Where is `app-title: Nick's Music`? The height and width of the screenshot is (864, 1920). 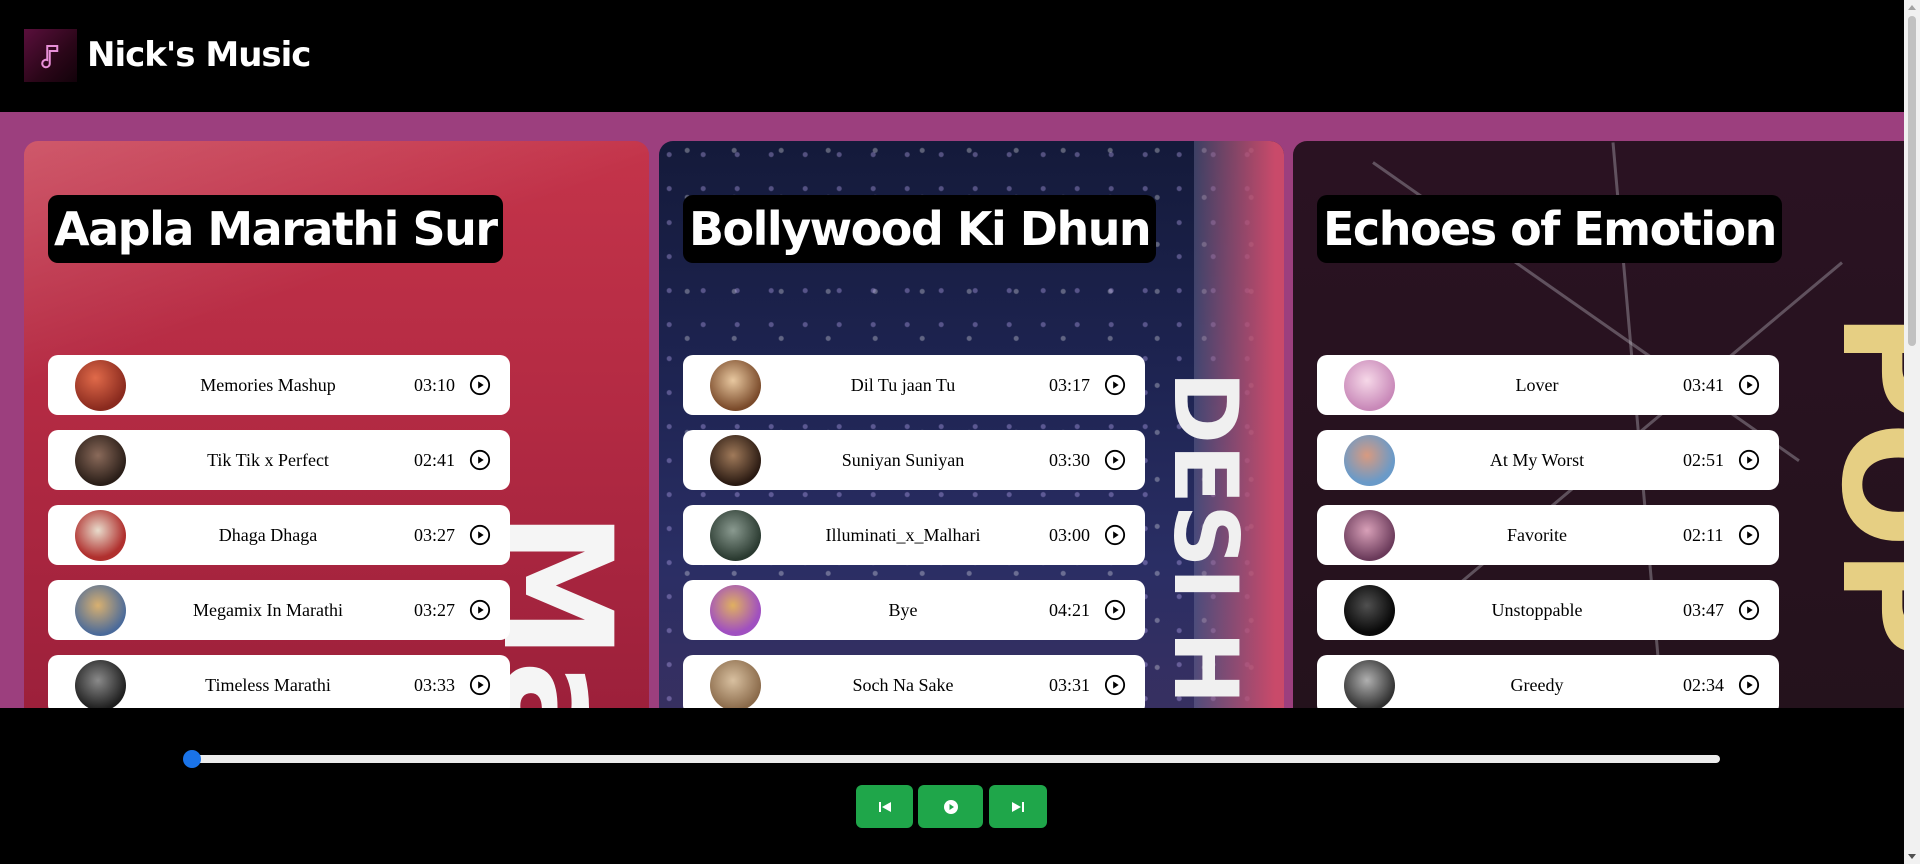
app-title: Nick's Music is located at coordinates (199, 55).